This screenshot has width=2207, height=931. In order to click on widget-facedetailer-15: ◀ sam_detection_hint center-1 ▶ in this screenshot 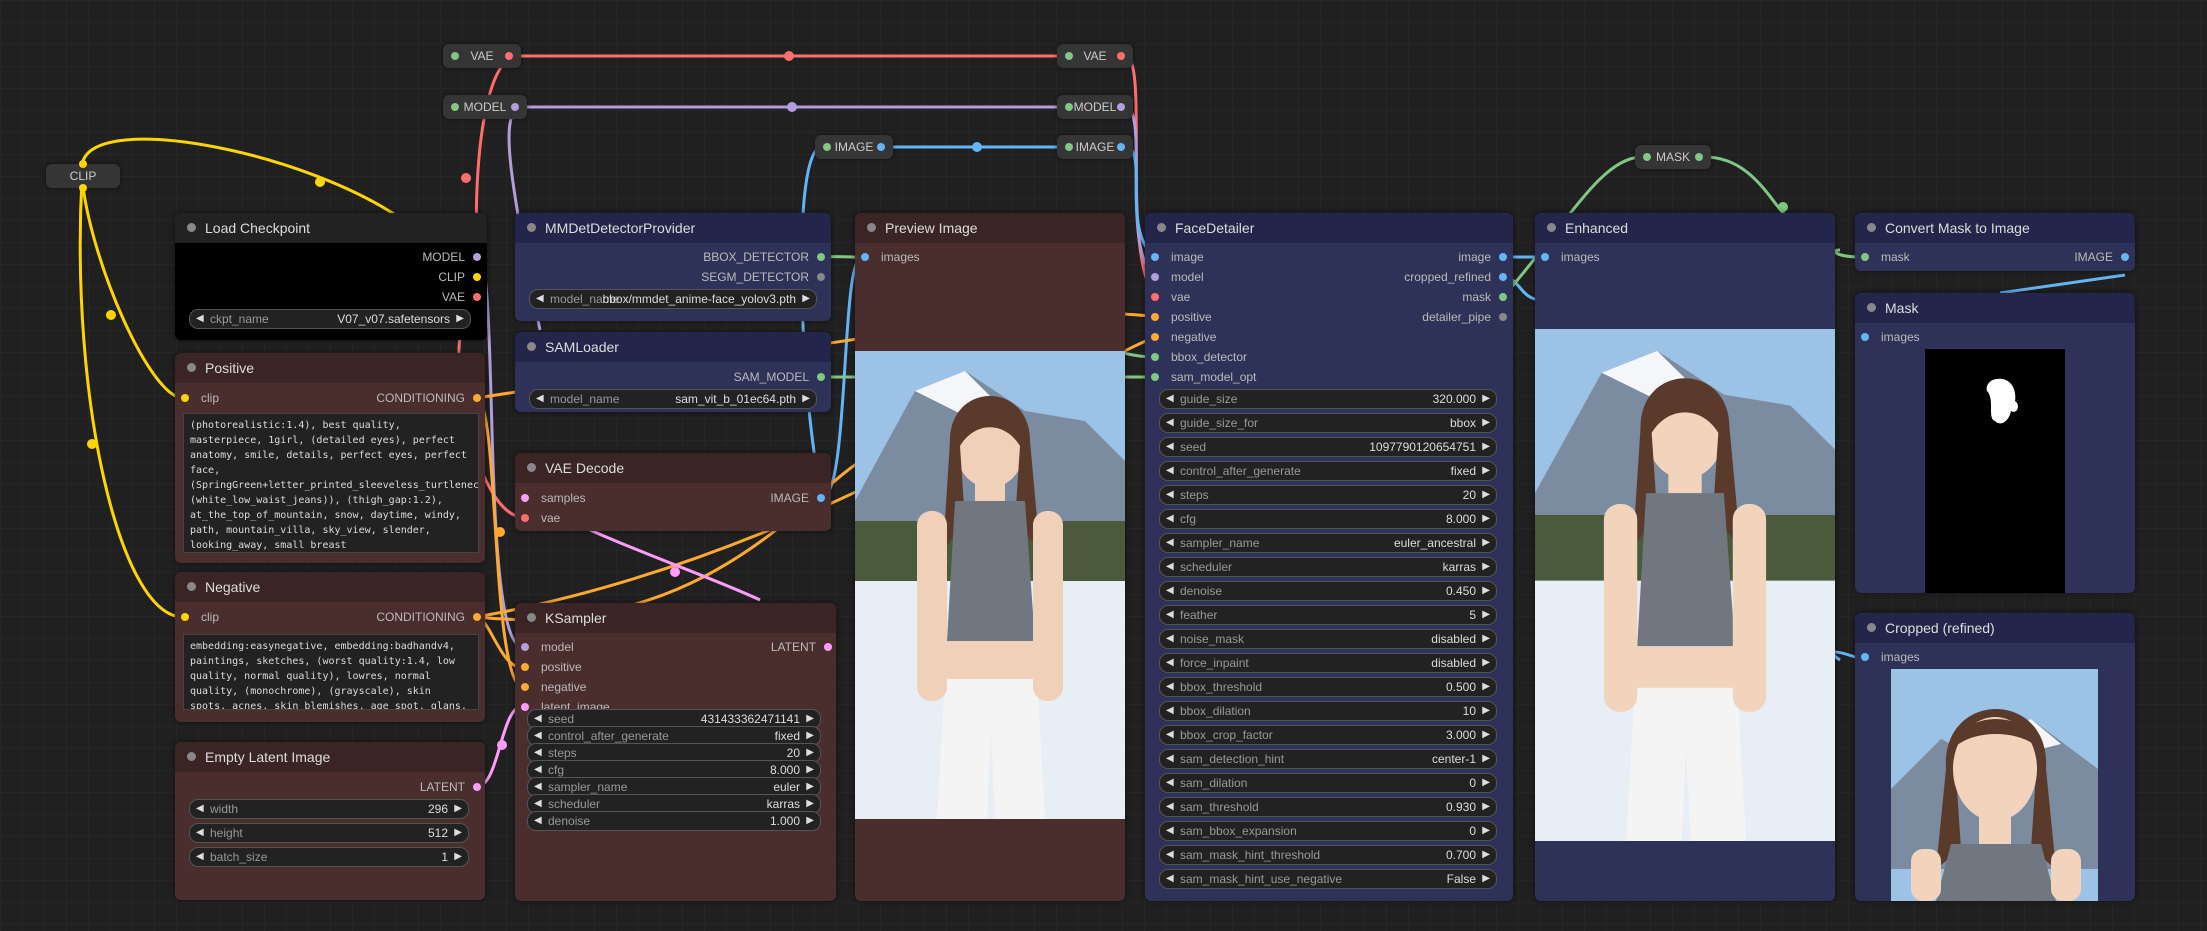, I will do `click(1328, 759)`.